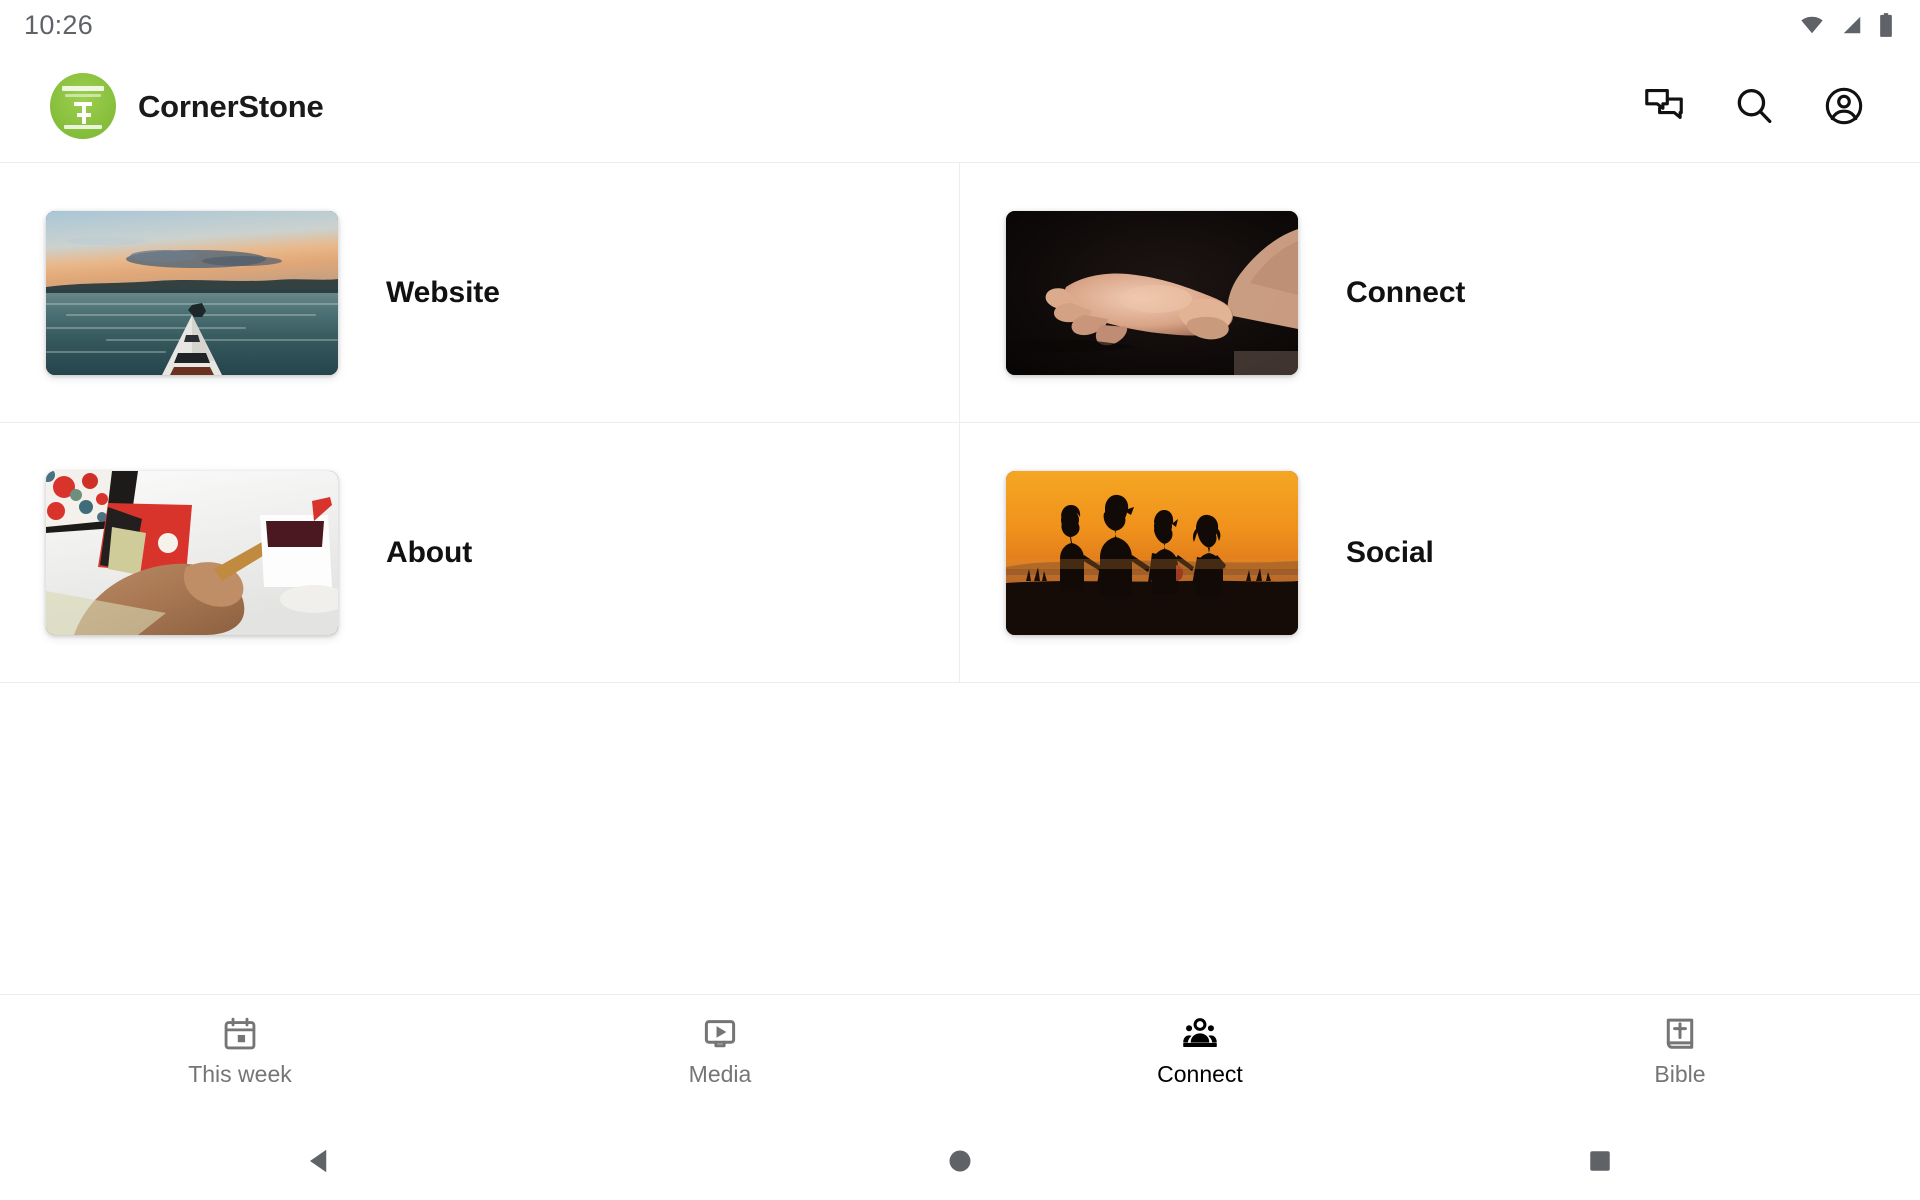  I want to click on search-button, so click(1754, 106).